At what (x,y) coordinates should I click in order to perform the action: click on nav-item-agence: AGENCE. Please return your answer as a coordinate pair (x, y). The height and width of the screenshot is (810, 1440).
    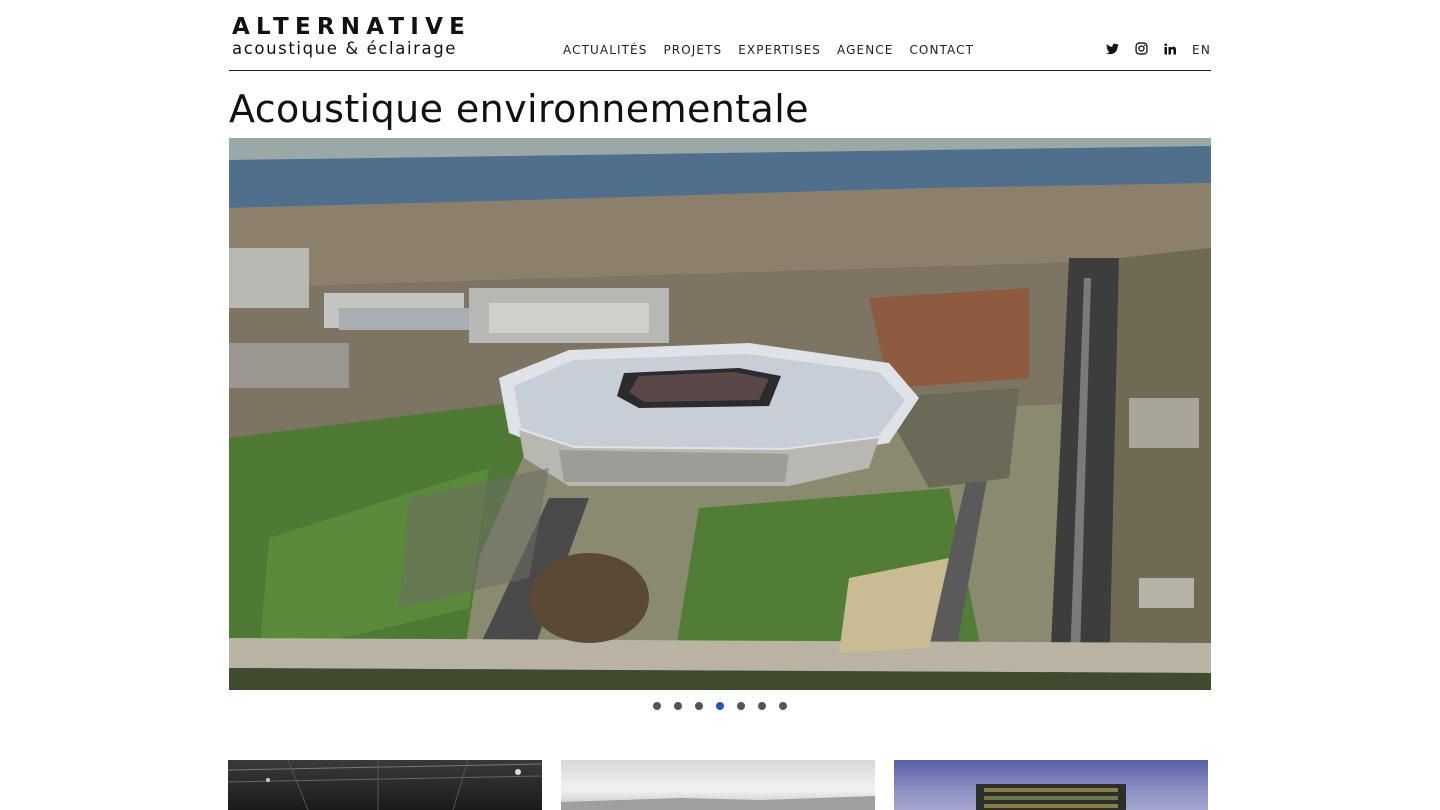
    Looking at the image, I should click on (865, 50).